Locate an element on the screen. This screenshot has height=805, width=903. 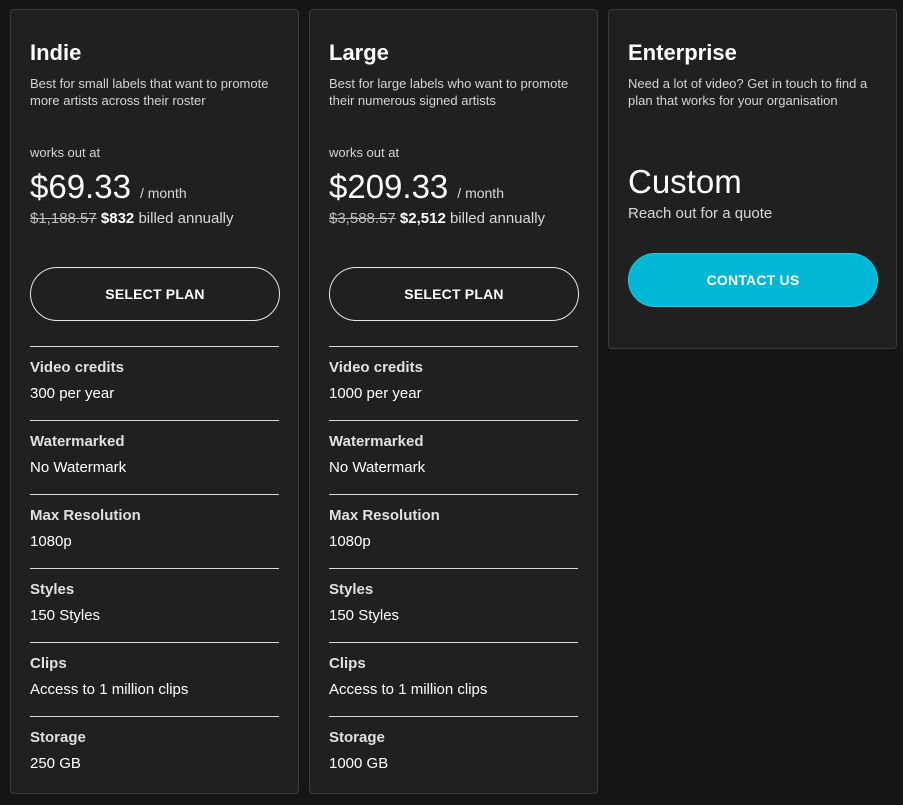
annual-price: $832 is located at coordinates (117, 218).